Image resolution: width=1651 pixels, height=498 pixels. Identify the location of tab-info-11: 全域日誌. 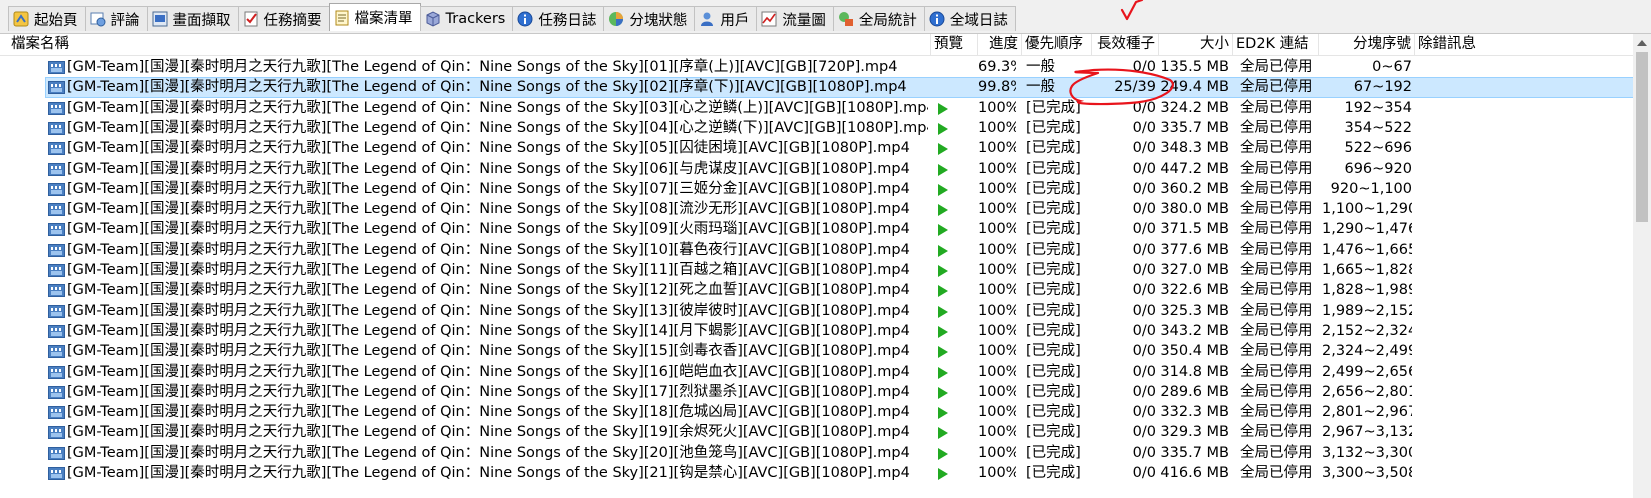
(969, 18).